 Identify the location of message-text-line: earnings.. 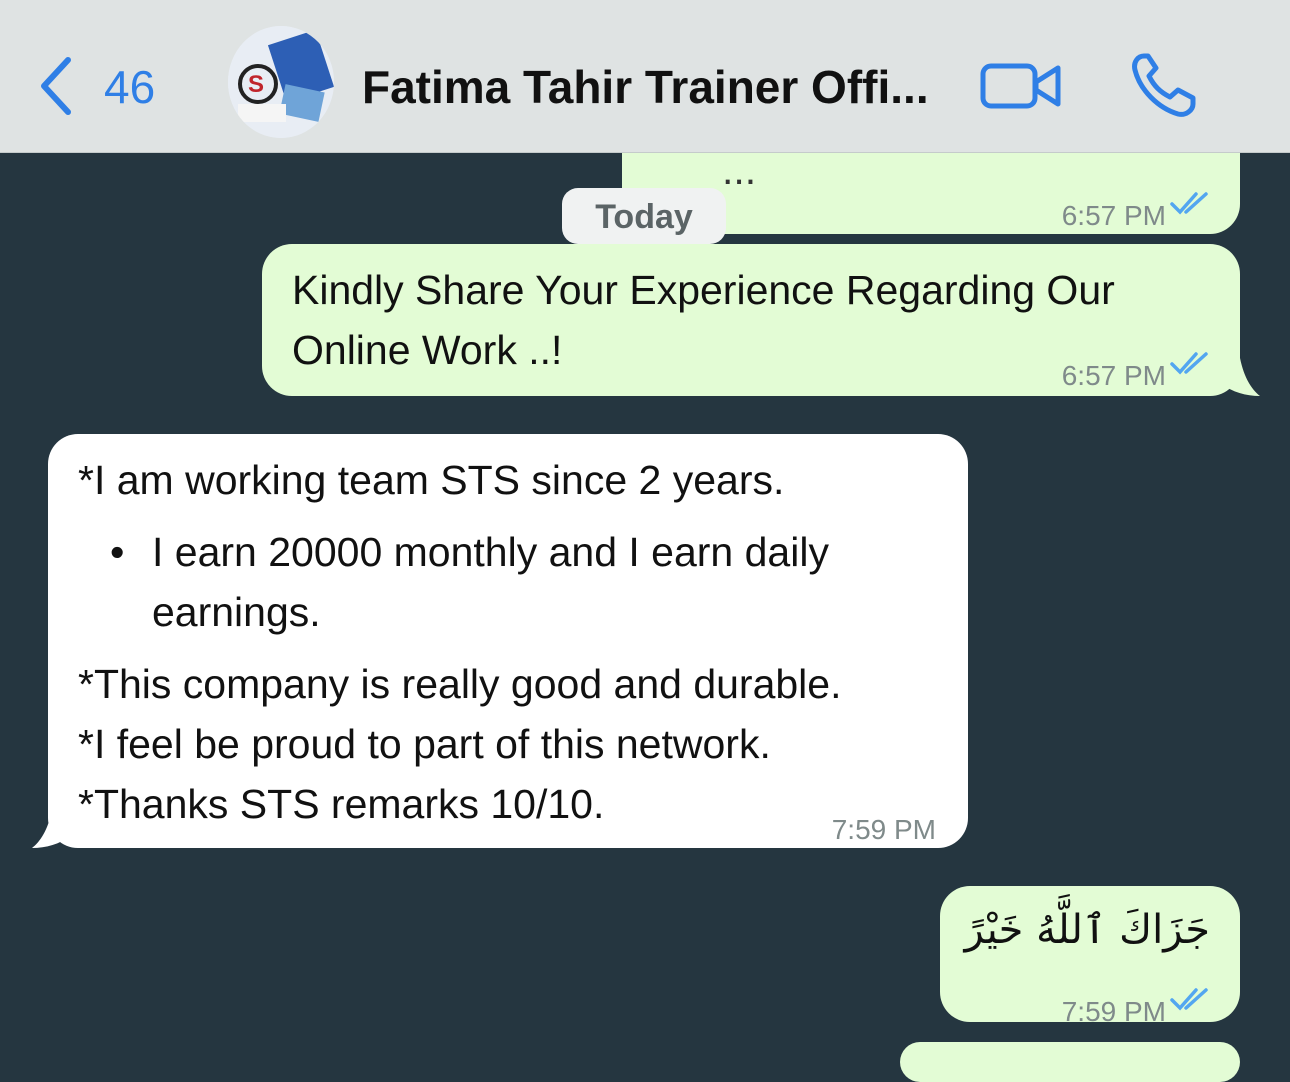
(236, 612).